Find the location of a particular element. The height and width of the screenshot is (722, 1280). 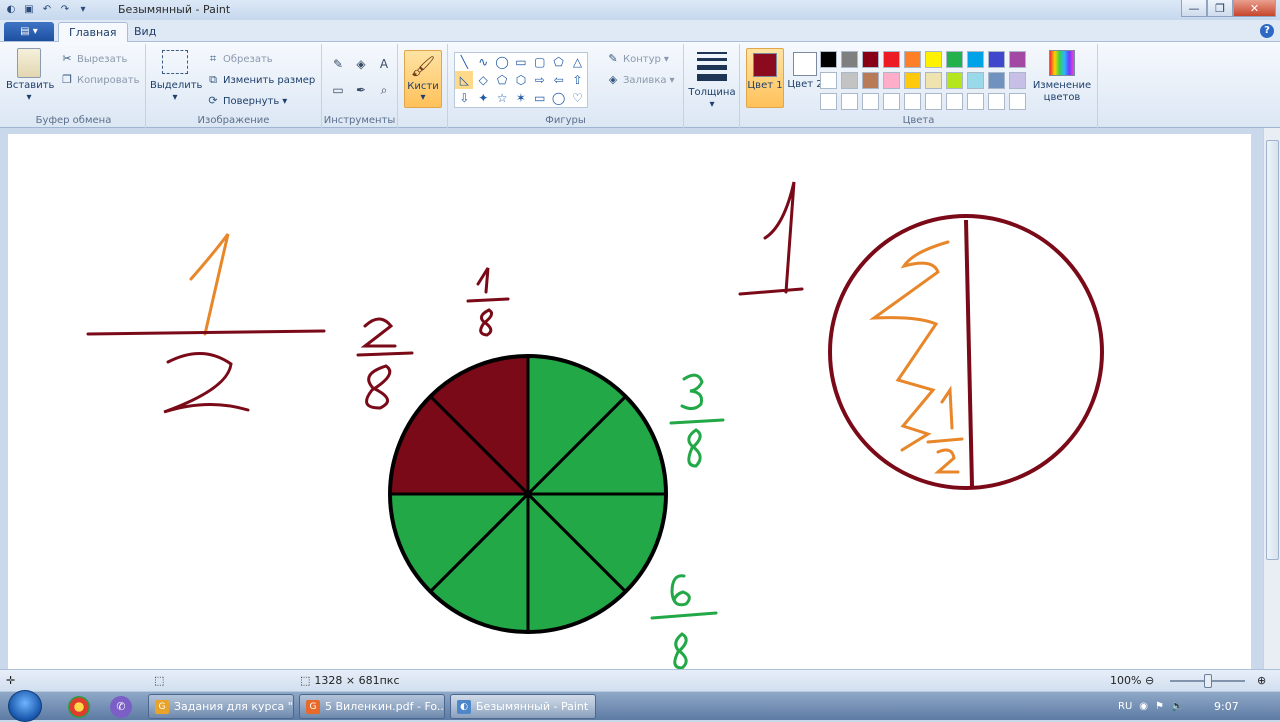

edit-colors-button: Изменение цветов is located at coordinates (1062, 77).